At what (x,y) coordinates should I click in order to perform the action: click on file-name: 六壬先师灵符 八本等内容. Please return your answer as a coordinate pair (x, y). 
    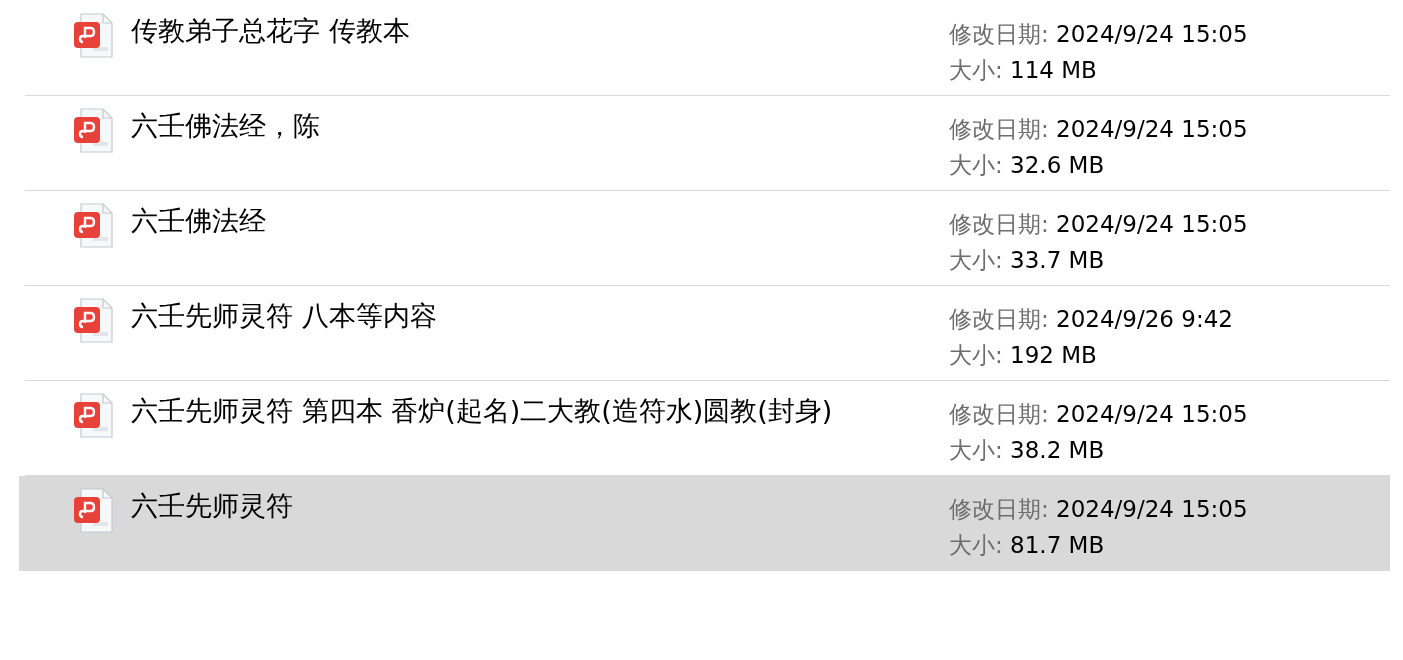
    Looking at the image, I should click on (284, 316).